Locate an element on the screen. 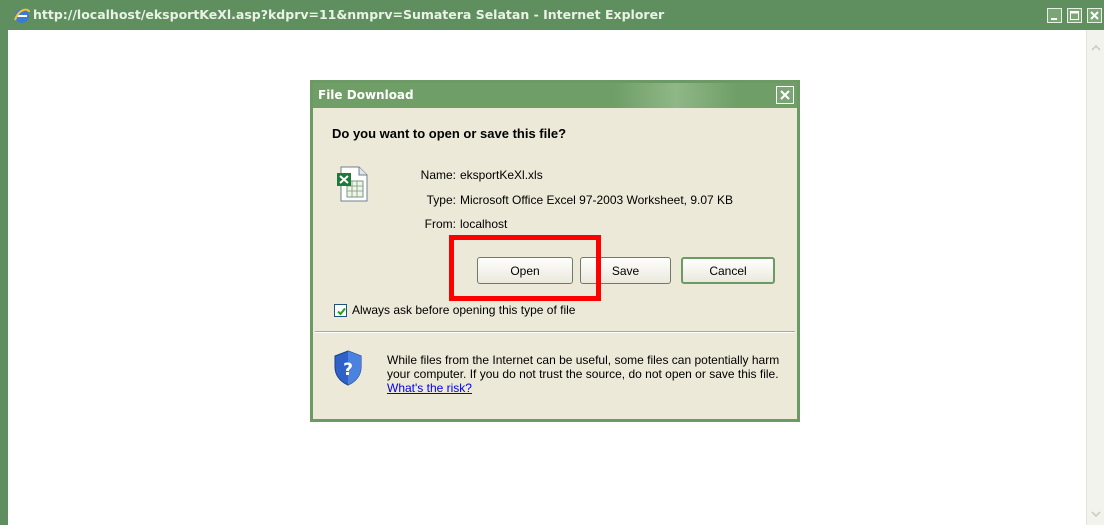  file-source: localhost is located at coordinates (484, 224).